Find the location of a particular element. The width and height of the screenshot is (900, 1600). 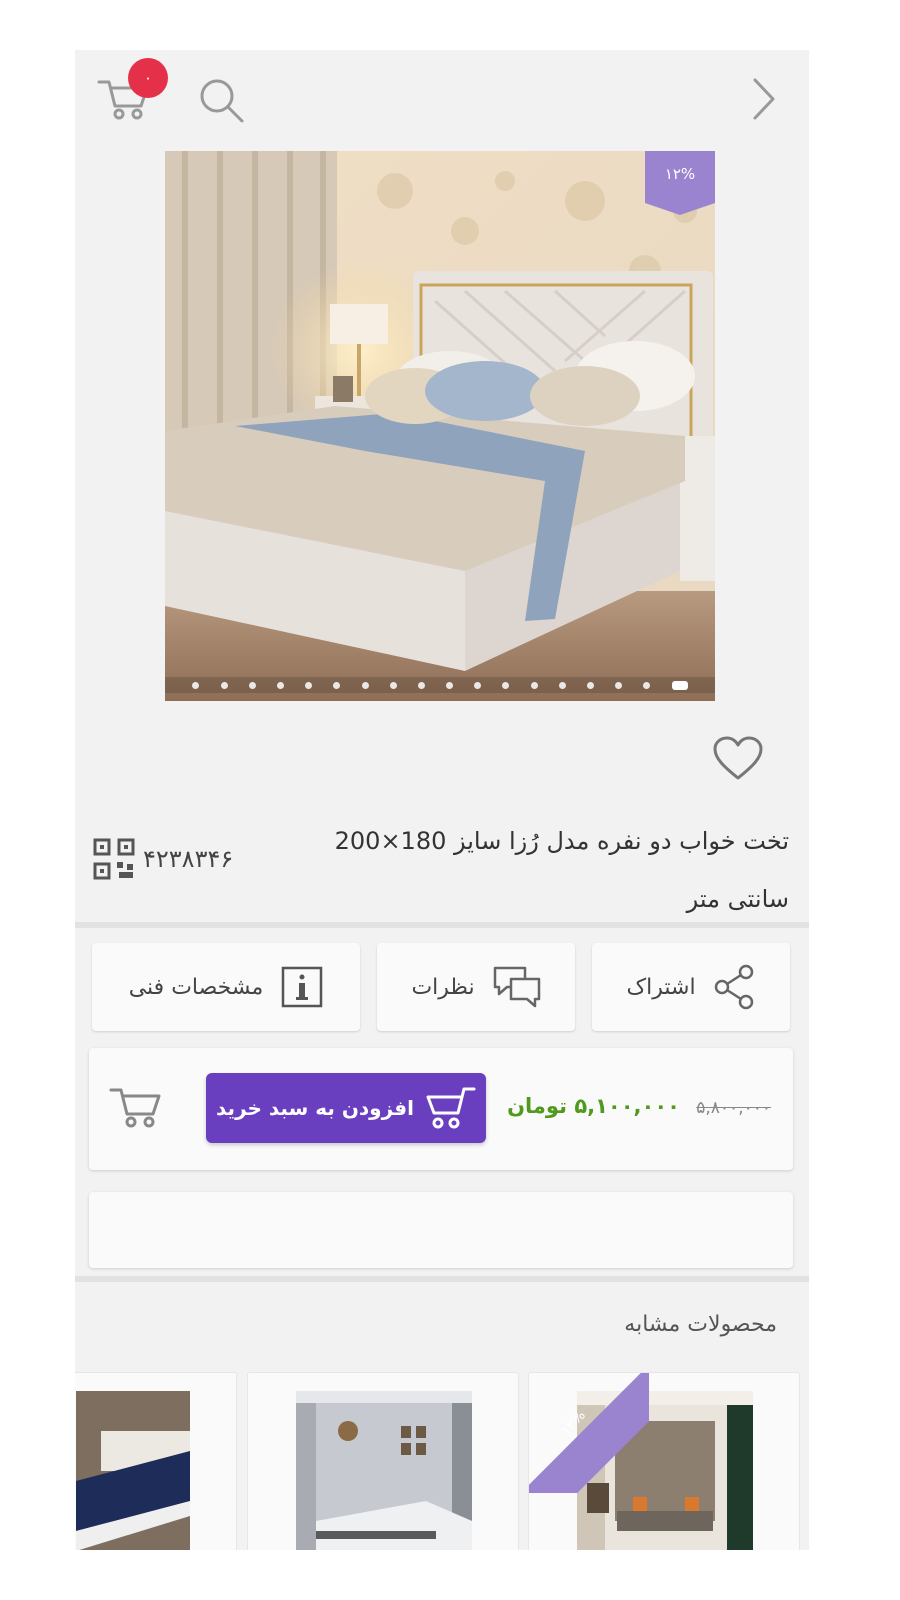

empty-panel is located at coordinates (441, 1230).